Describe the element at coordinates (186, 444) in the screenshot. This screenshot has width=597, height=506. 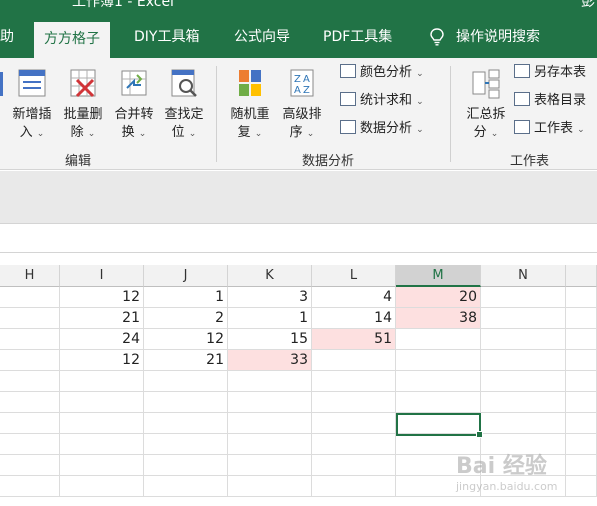
I see `cell-j-row8` at that location.